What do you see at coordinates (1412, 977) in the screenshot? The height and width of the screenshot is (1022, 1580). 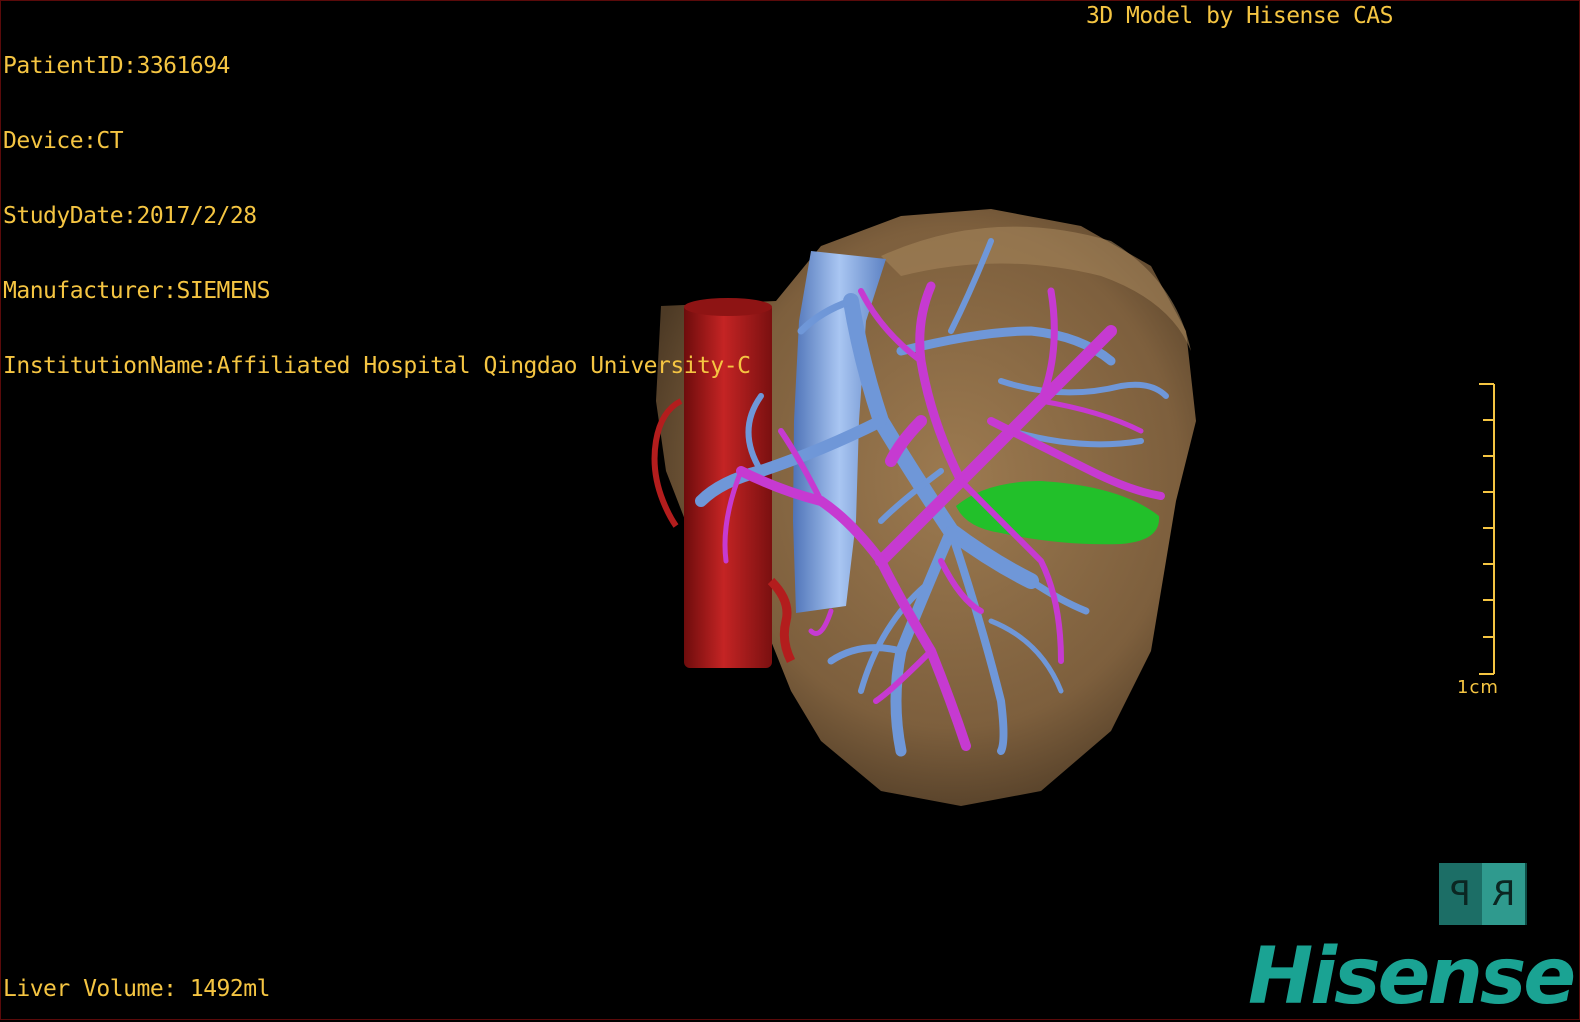 I see `hisense-logo: Hisense` at bounding box center [1412, 977].